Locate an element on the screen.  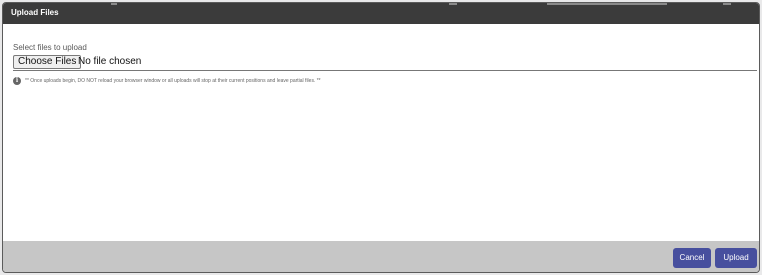
dialog-titlebar: Upload Files is located at coordinates (381, 13).